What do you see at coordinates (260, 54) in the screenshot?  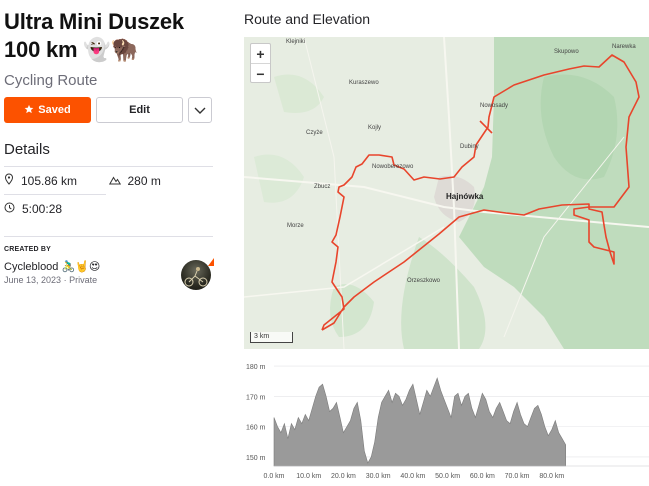 I see `zoom-in-button: +` at bounding box center [260, 54].